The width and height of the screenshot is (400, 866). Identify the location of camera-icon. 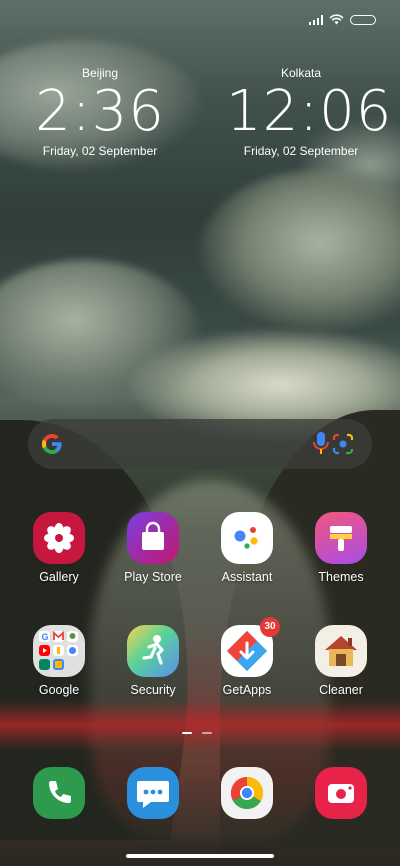
(341, 793).